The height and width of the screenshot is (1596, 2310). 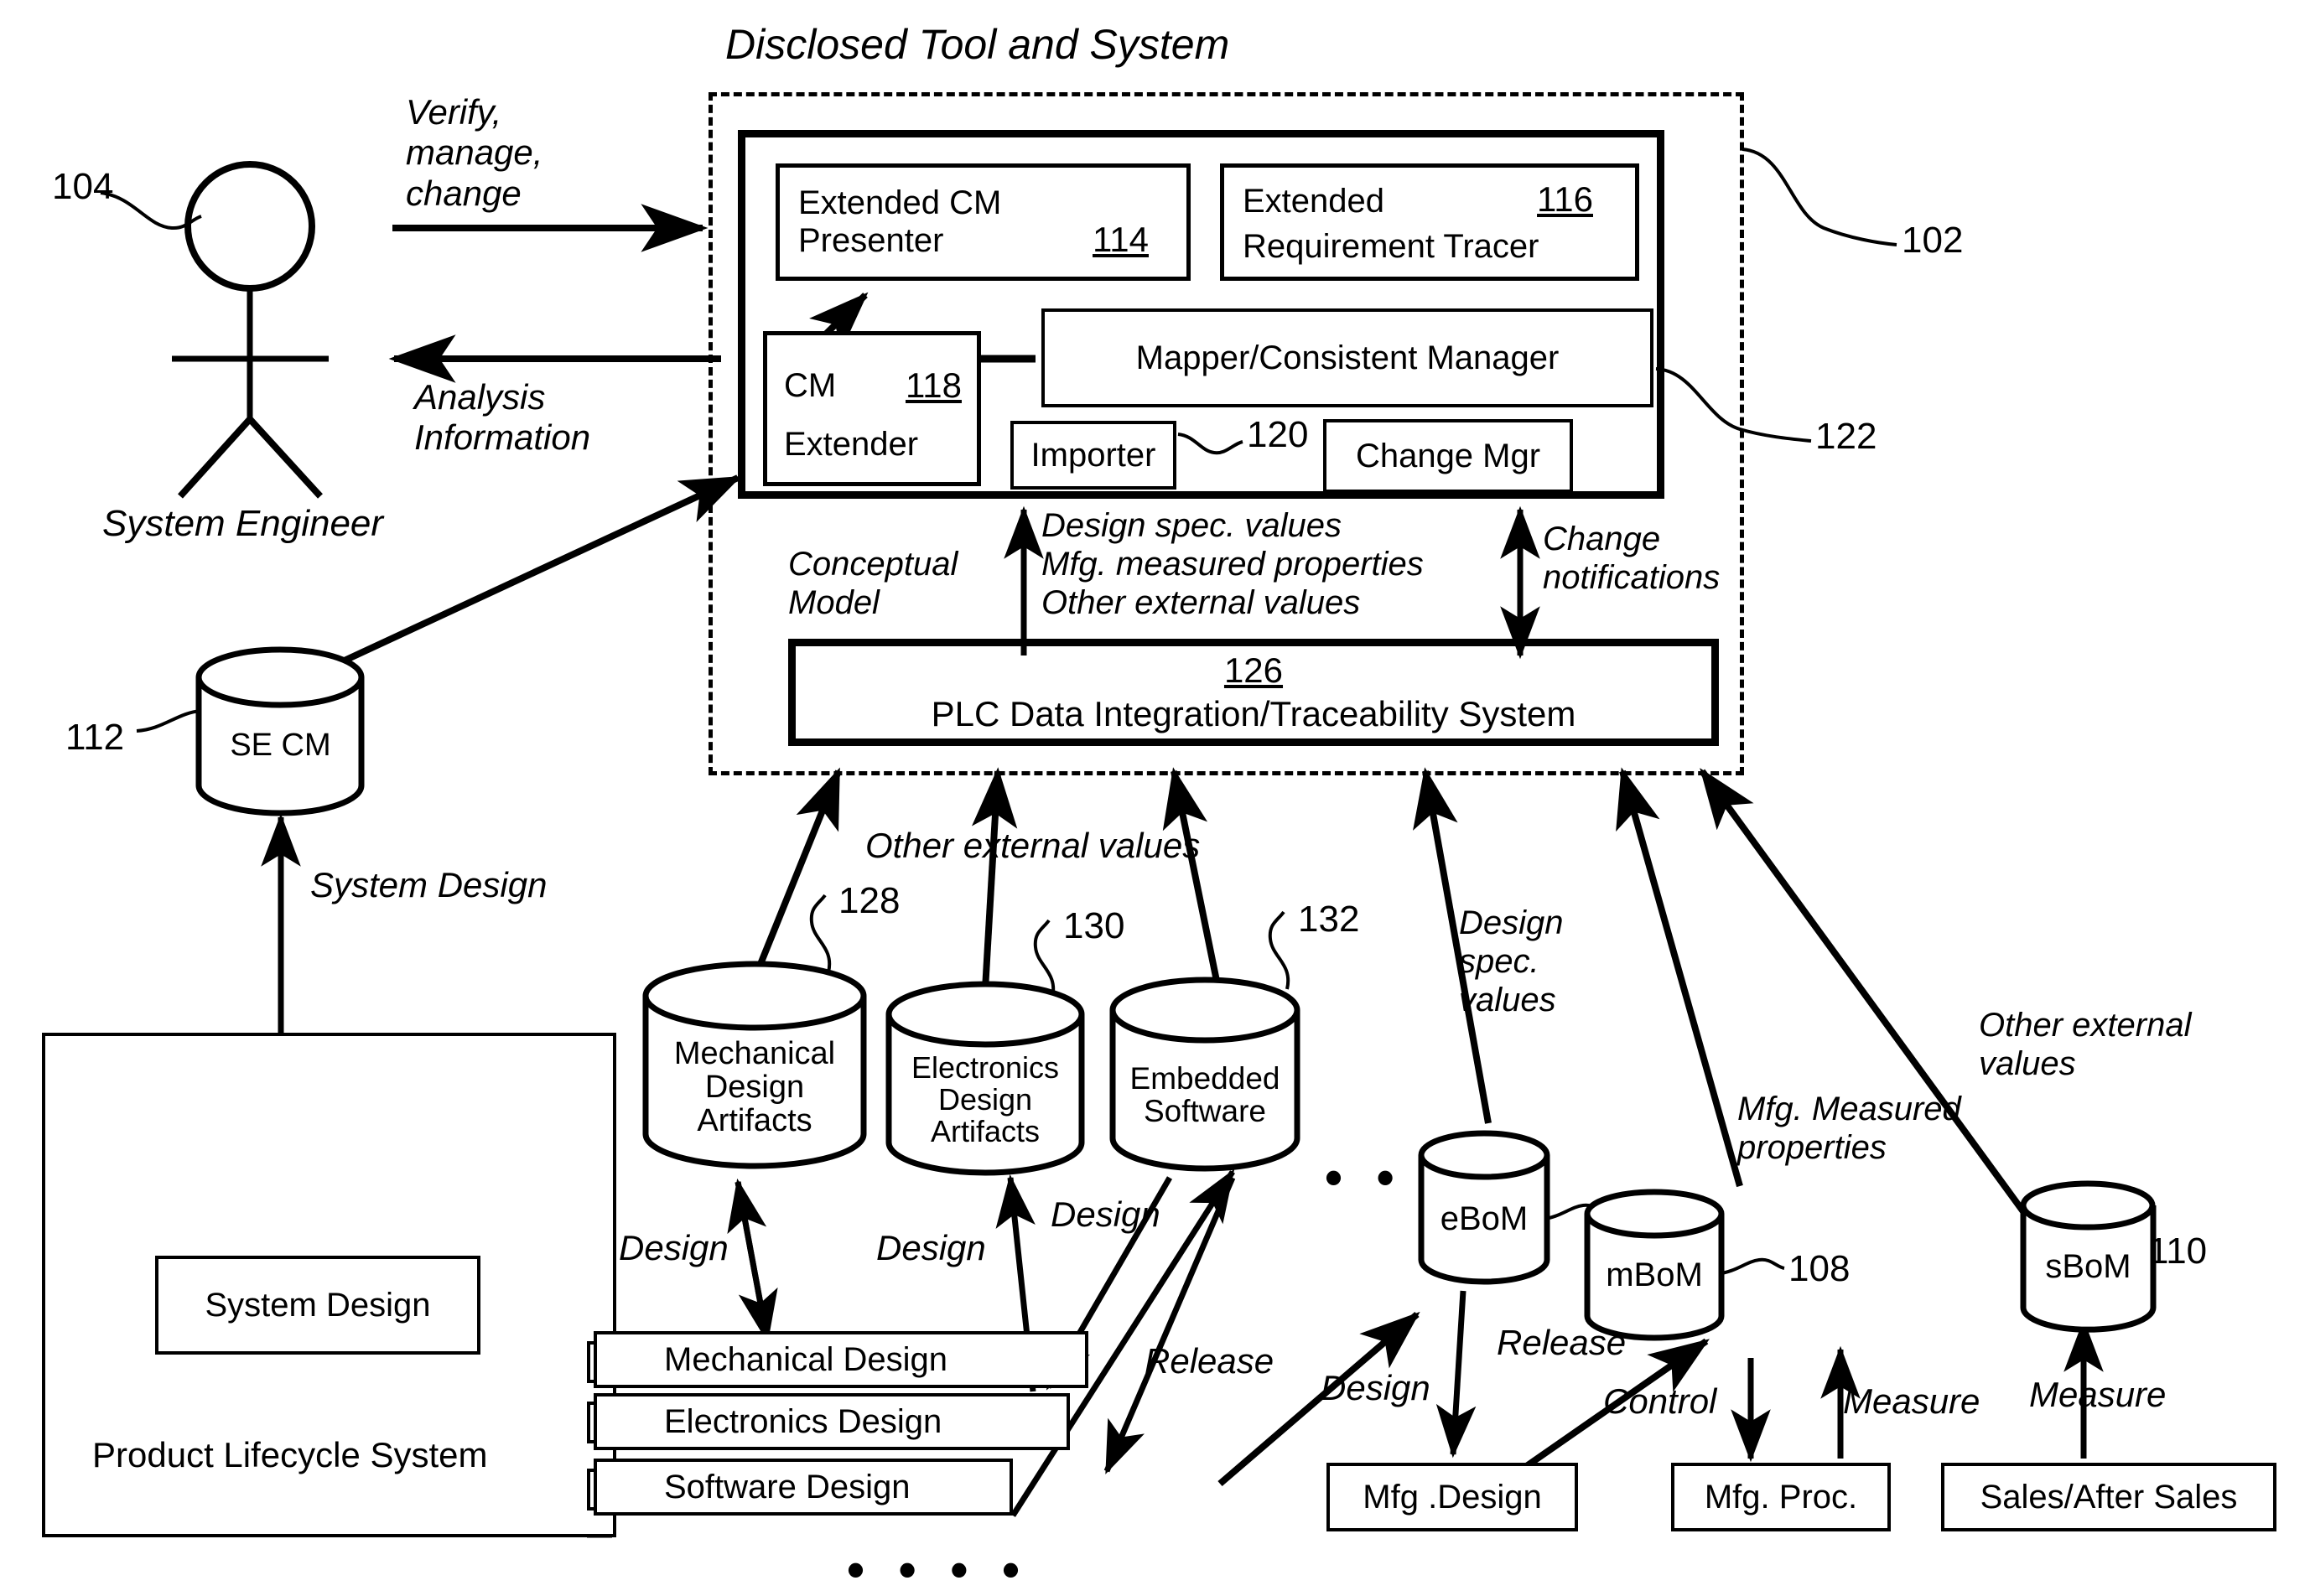 I want to click on ref-132: 132, so click(x=1329, y=919).